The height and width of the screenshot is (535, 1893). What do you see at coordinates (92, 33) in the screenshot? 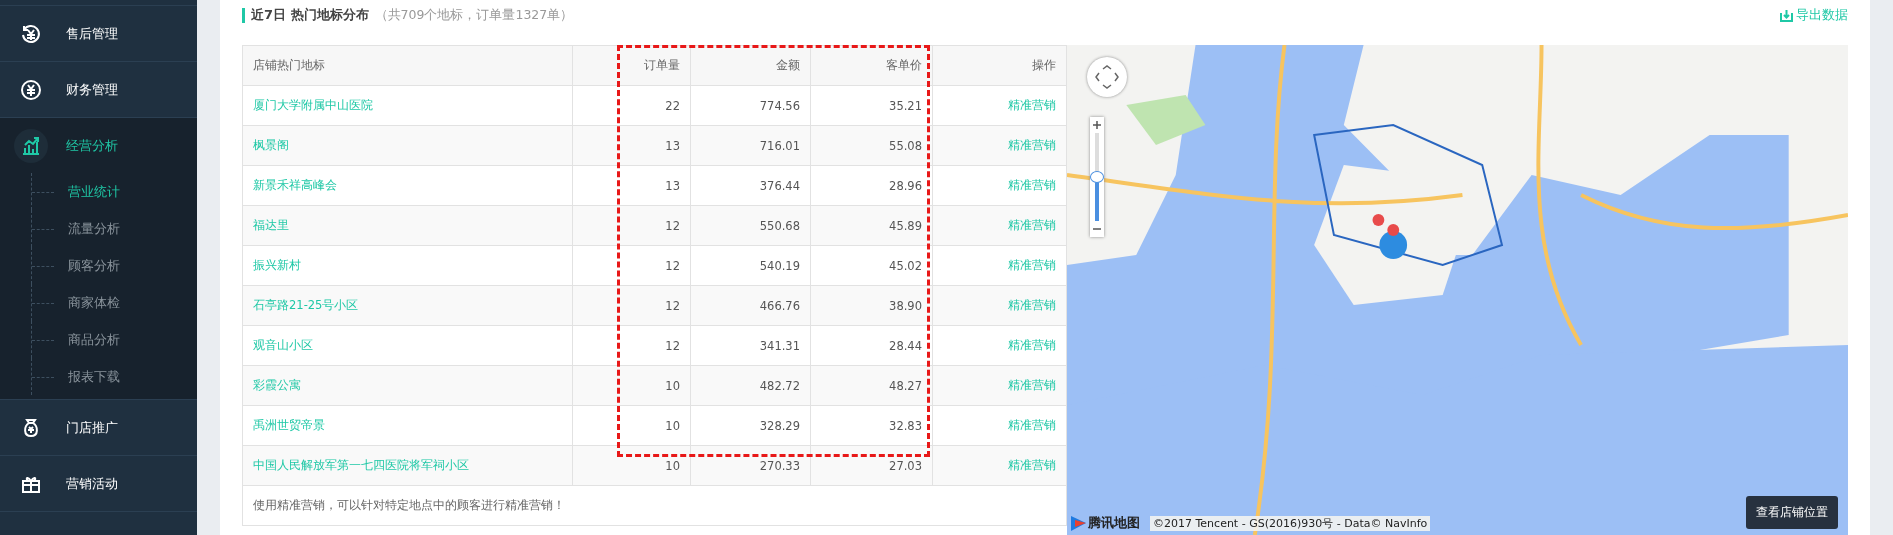
I see `nav-label: 售后管理` at bounding box center [92, 33].